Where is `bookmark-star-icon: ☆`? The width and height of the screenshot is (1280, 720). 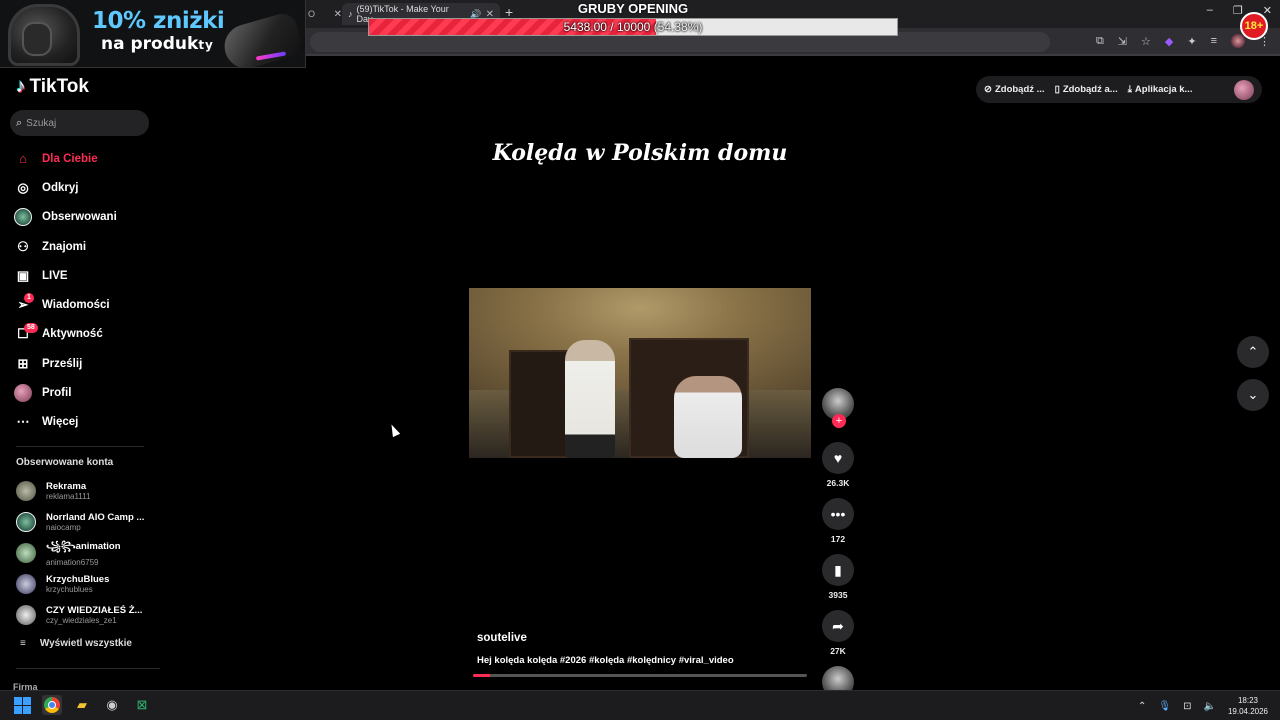
bookmark-star-icon: ☆ is located at coordinates (1146, 41).